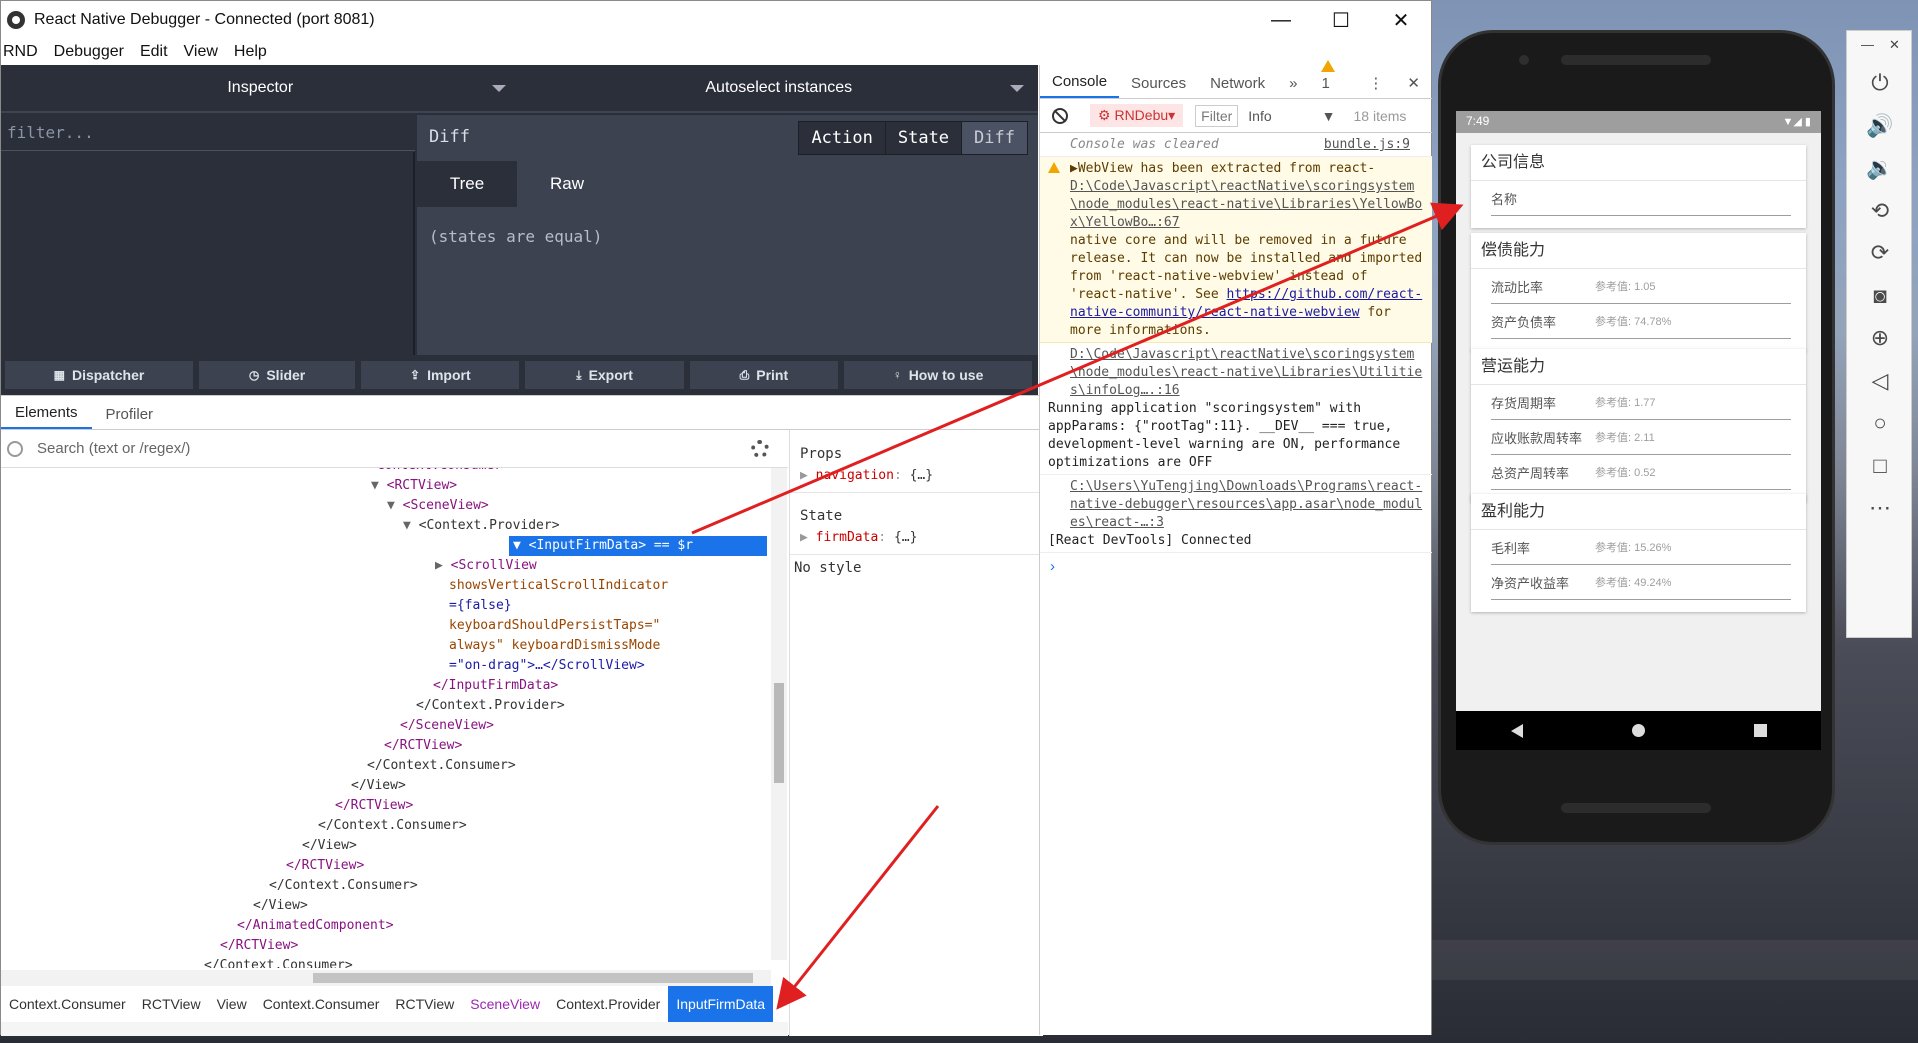 This screenshot has width=1918, height=1043. What do you see at coordinates (315, 926) in the screenshot?
I see `tree-node: </AnimatedComponent>` at bounding box center [315, 926].